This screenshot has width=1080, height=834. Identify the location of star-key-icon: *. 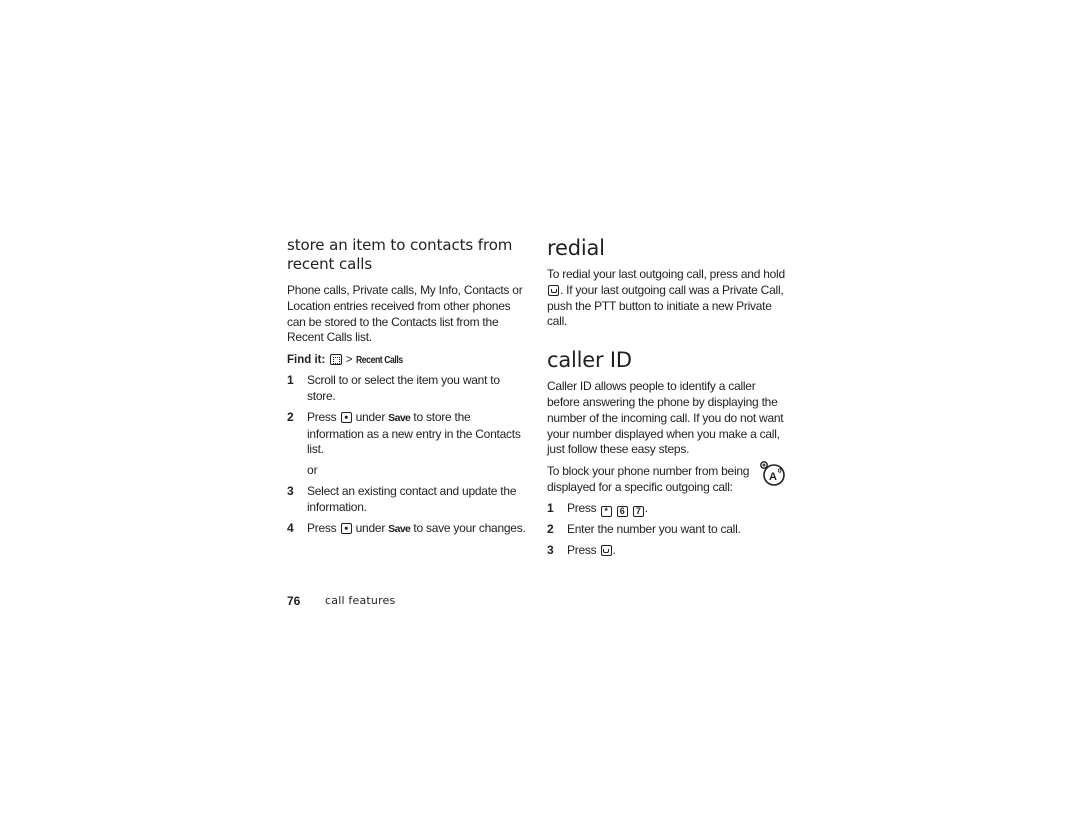
(606, 511).